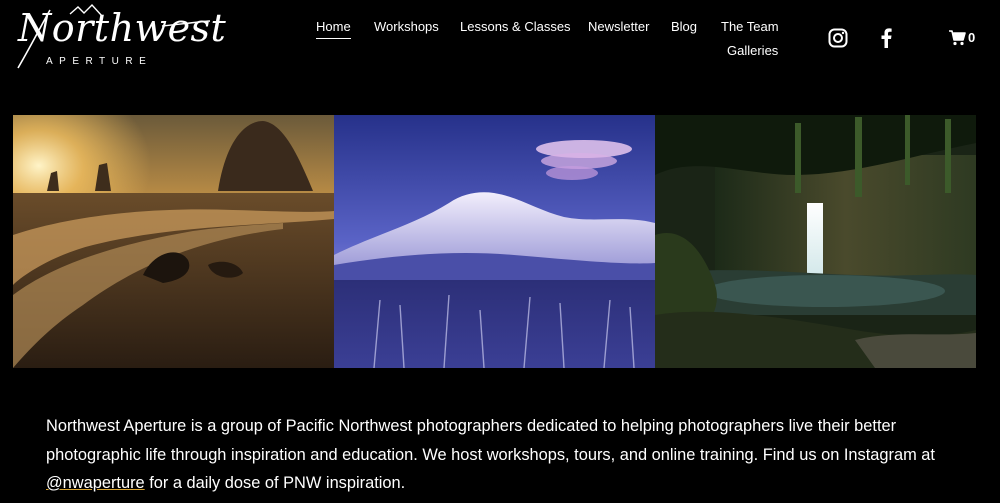 The height and width of the screenshot is (503, 1000). What do you see at coordinates (684, 26) in the screenshot?
I see `nav-blog: Blog` at bounding box center [684, 26].